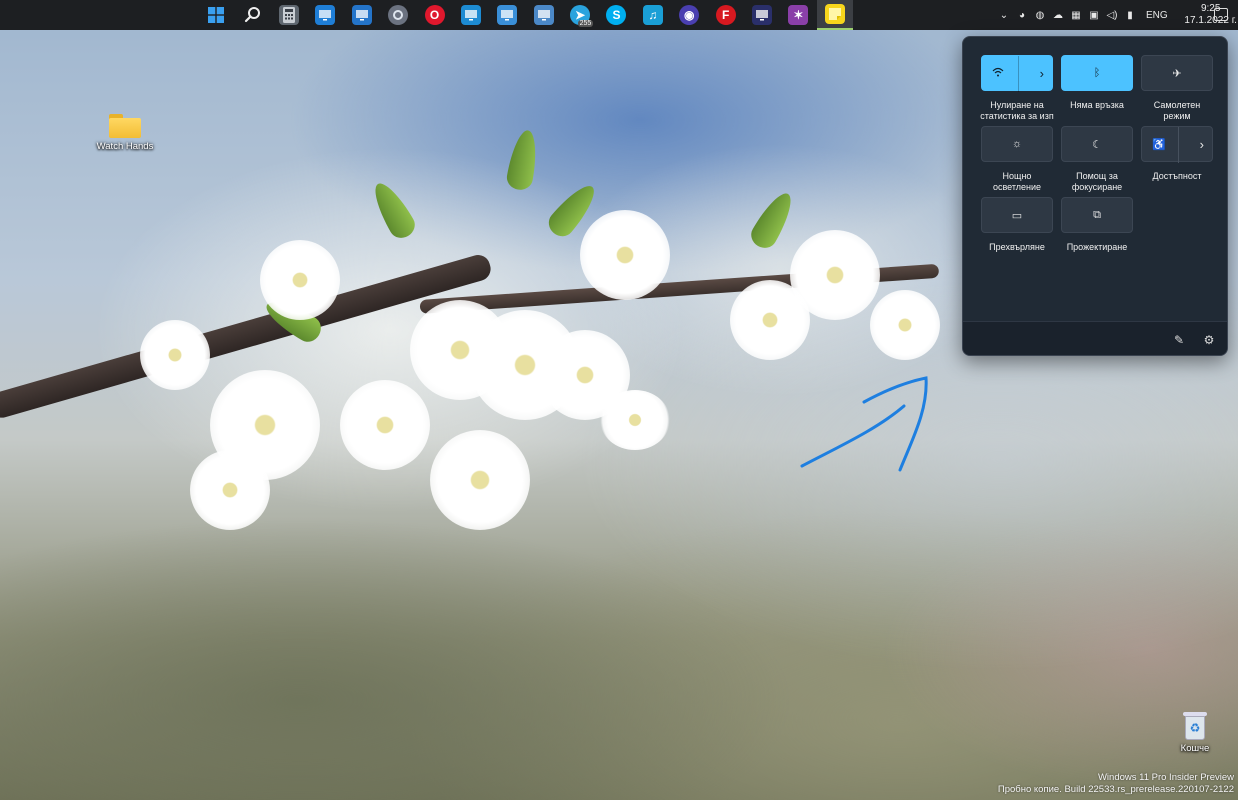  Describe the element at coordinates (1221, 14) in the screenshot. I see `notification-icon` at that location.